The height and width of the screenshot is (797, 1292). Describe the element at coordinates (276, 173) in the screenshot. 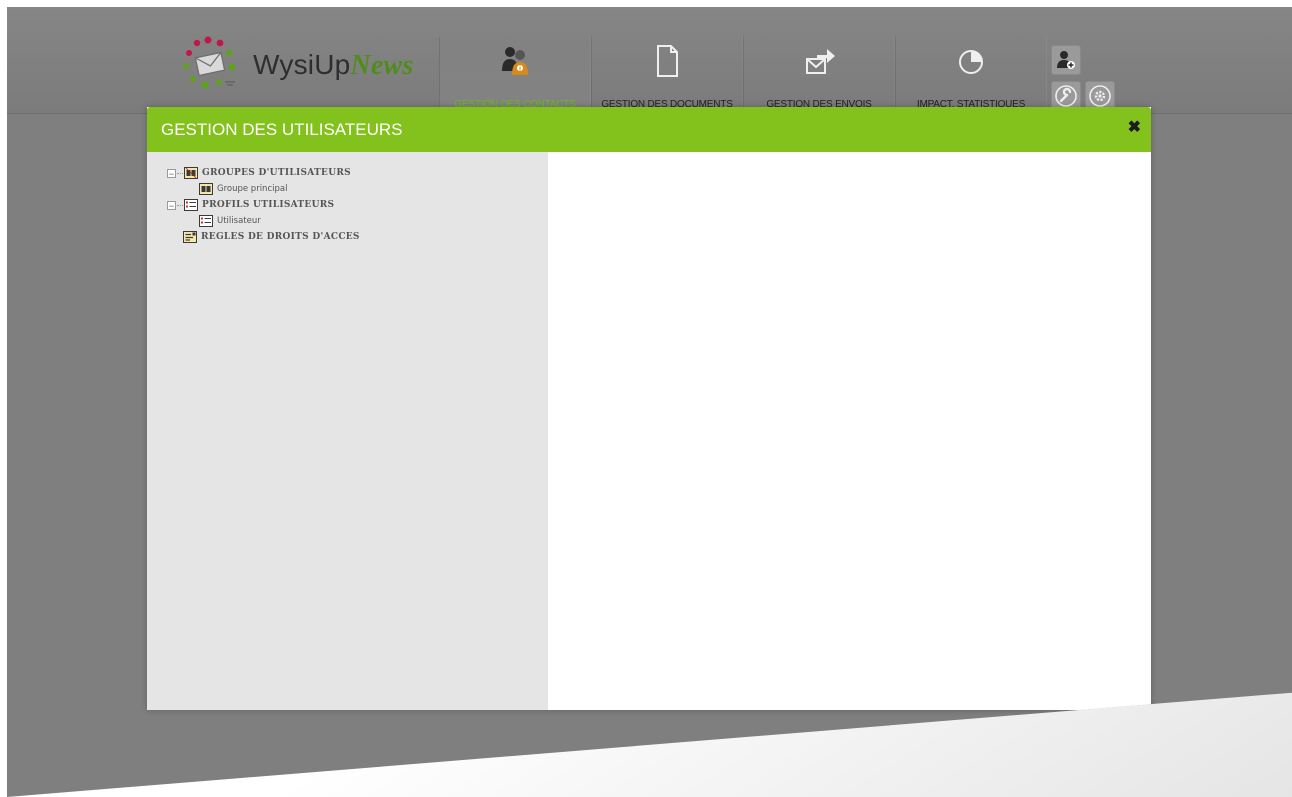

I see `tree-label-groups: GROUPES D'UTILISATEURS` at that location.